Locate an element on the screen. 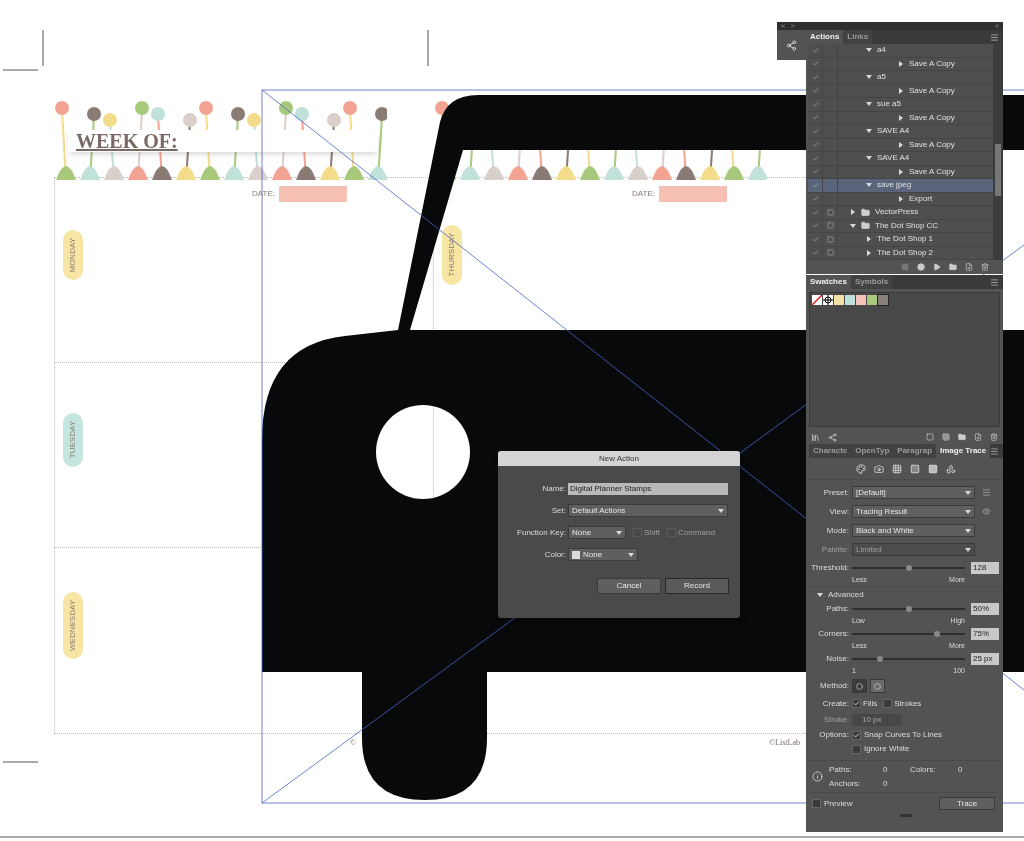 Image resolution: width=1024 pixels, height=841 pixels. panel-tab: Image Trace is located at coordinates (963, 451).